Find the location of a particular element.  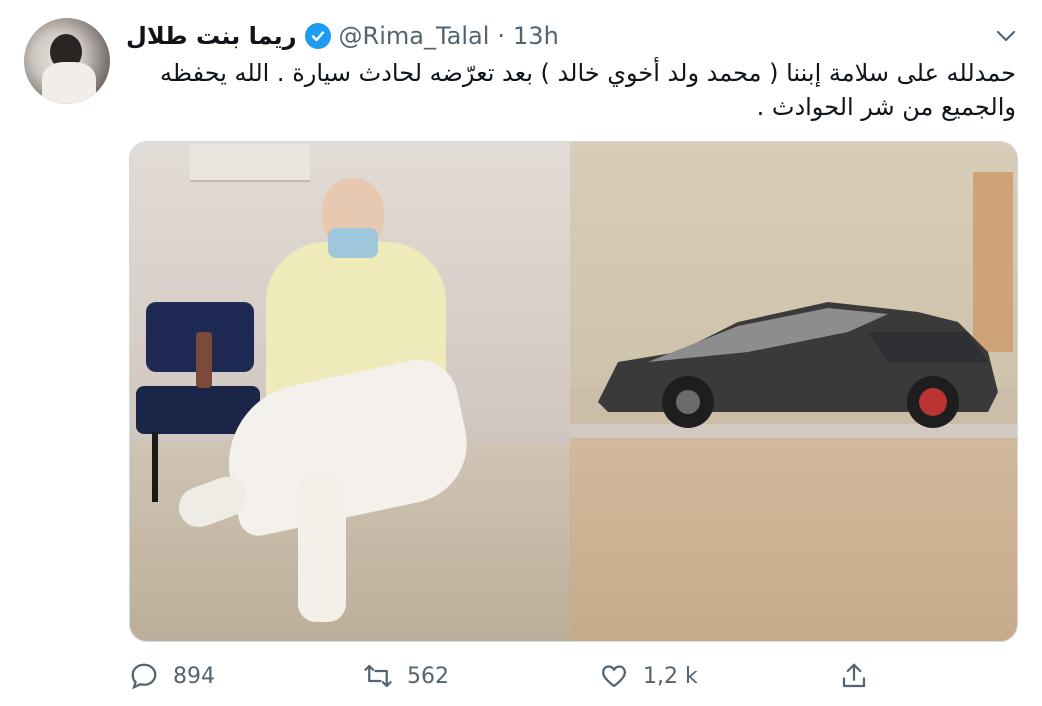

avatar is located at coordinates (67, 61).